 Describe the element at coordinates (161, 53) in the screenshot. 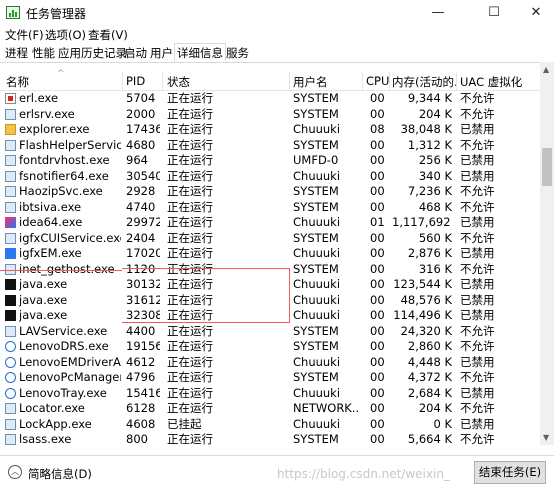

I see `tab-users: 用户` at that location.